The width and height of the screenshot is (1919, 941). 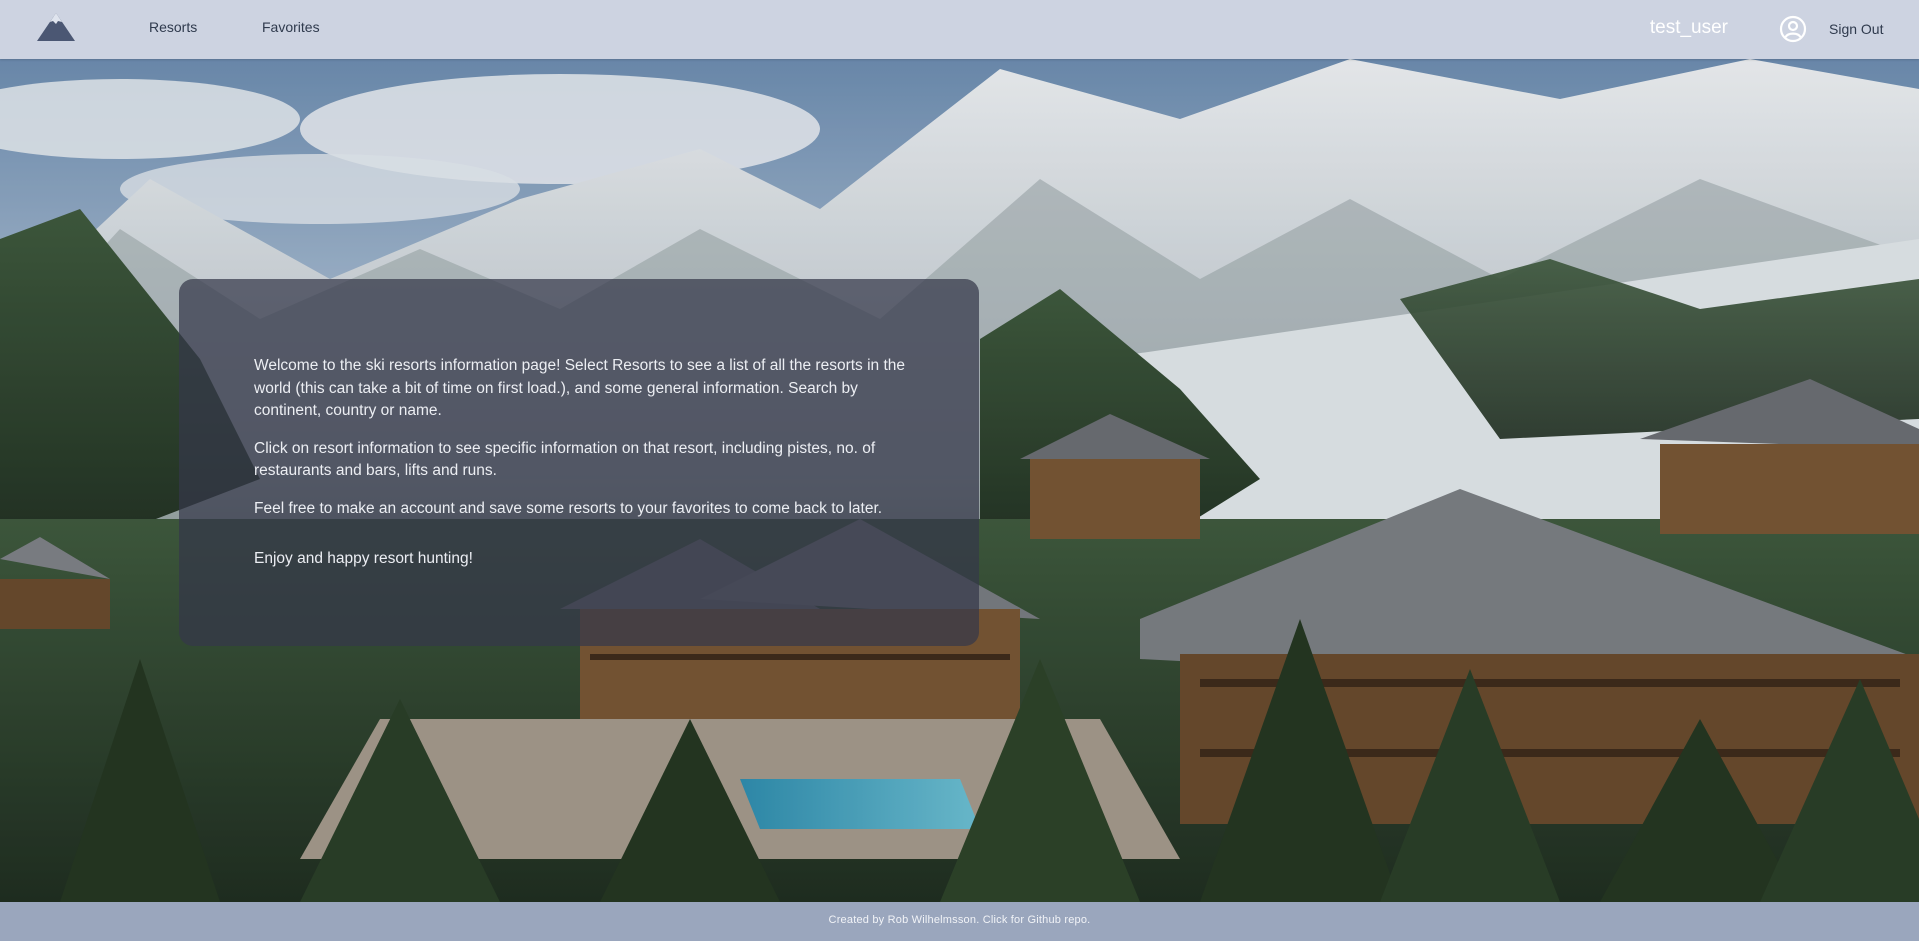 I want to click on nav-resorts-link: Resorts, so click(x=173, y=27).